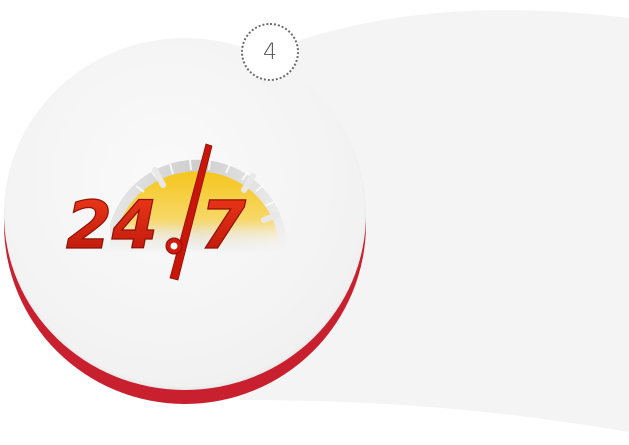 This screenshot has height=445, width=629. What do you see at coordinates (182, 212) in the screenshot?
I see `stopwatch-24-7-icon: 24 7` at bounding box center [182, 212].